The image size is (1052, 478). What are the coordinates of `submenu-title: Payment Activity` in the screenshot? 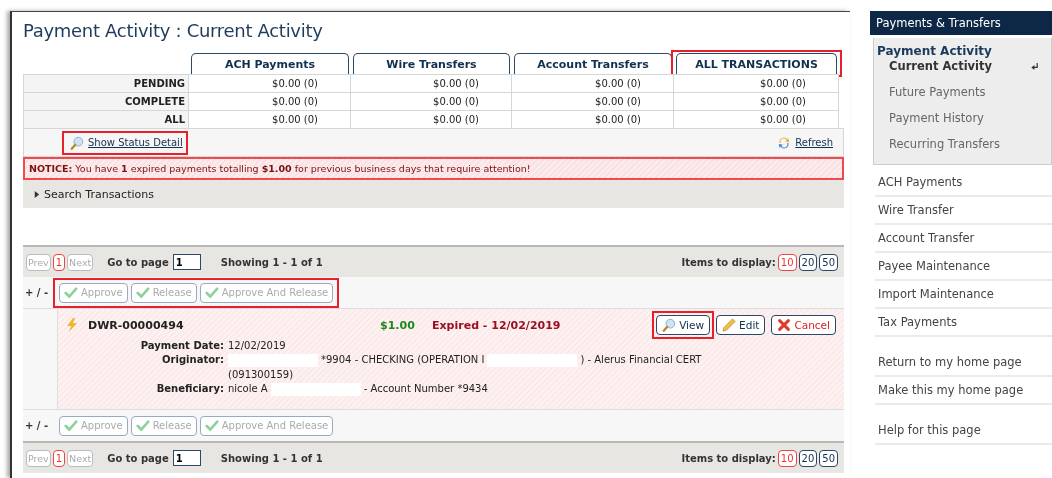 It's located at (934, 50).